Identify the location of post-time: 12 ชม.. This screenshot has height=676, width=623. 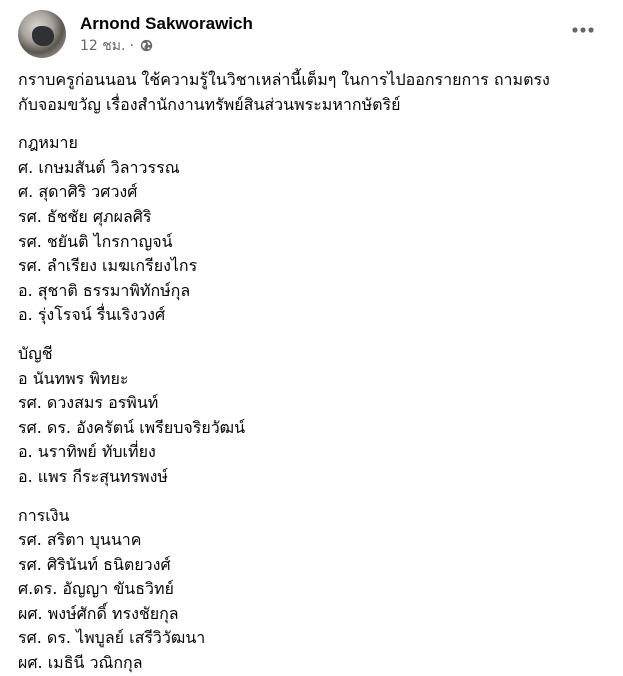
(102, 46).